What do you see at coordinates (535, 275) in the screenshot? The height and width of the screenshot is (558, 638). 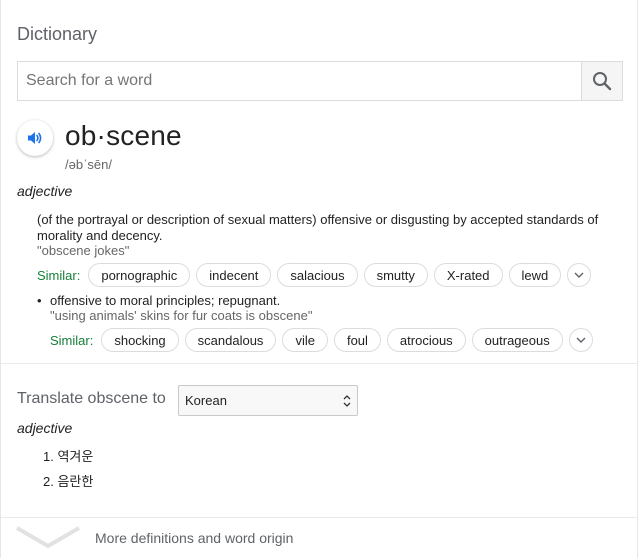 I see `similar-chip: lewd` at bounding box center [535, 275].